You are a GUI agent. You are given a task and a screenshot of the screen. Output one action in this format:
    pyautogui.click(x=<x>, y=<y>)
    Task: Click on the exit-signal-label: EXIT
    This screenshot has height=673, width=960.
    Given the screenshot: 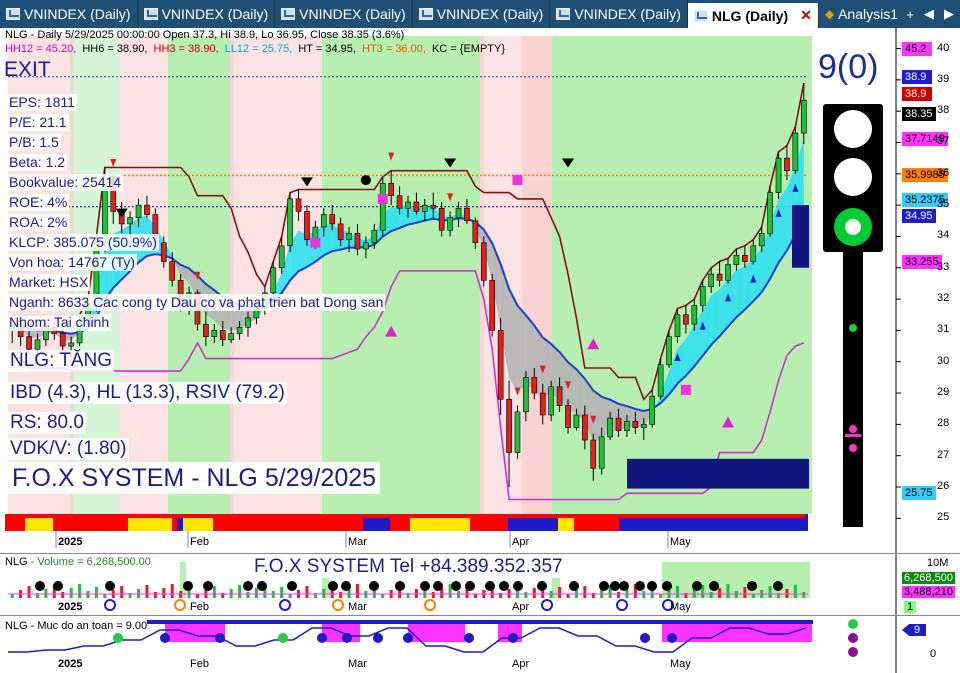 What is the action you would take?
    pyautogui.click(x=27, y=69)
    